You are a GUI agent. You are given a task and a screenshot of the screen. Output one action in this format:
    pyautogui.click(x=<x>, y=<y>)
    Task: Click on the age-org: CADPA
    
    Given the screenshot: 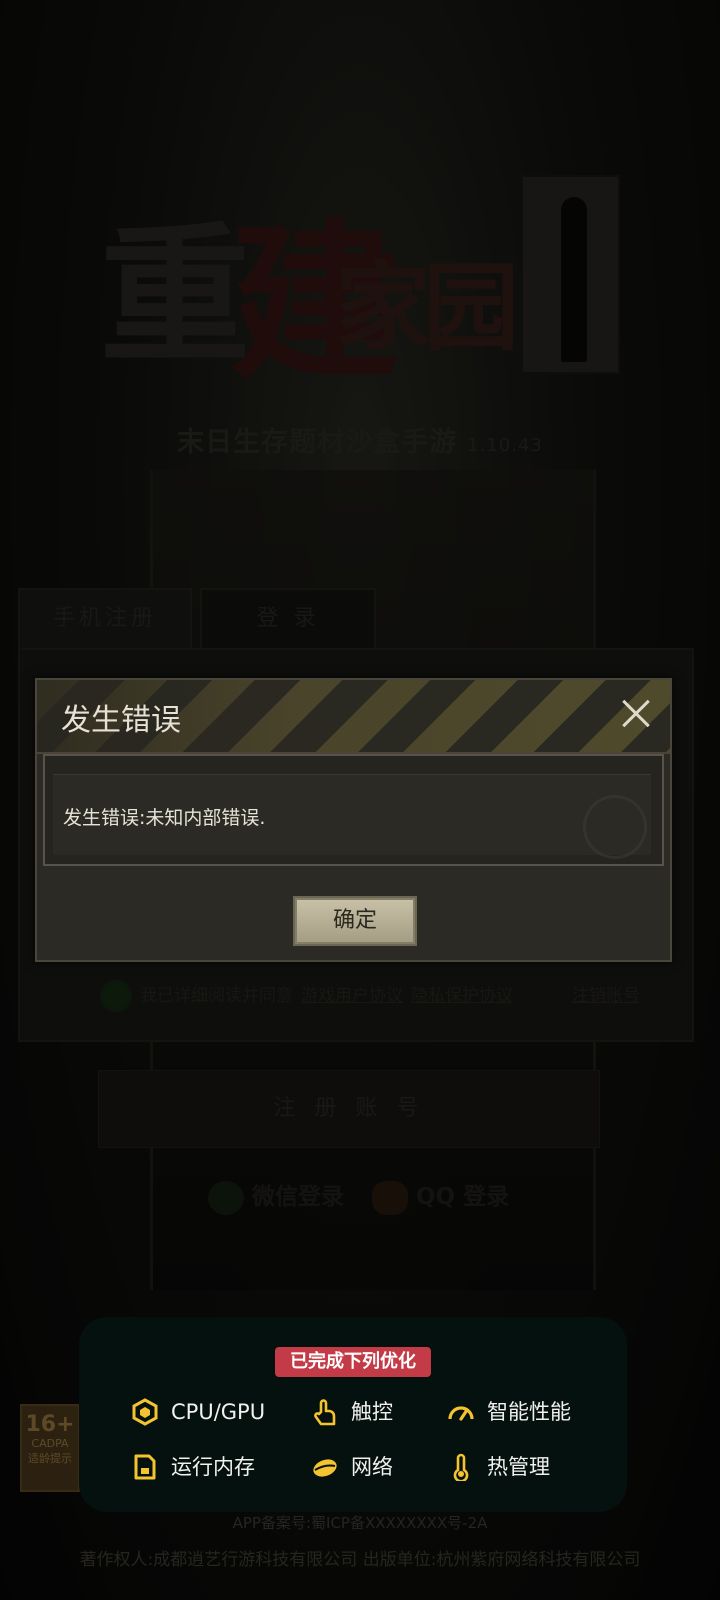 What is the action you would take?
    pyautogui.click(x=50, y=1443)
    